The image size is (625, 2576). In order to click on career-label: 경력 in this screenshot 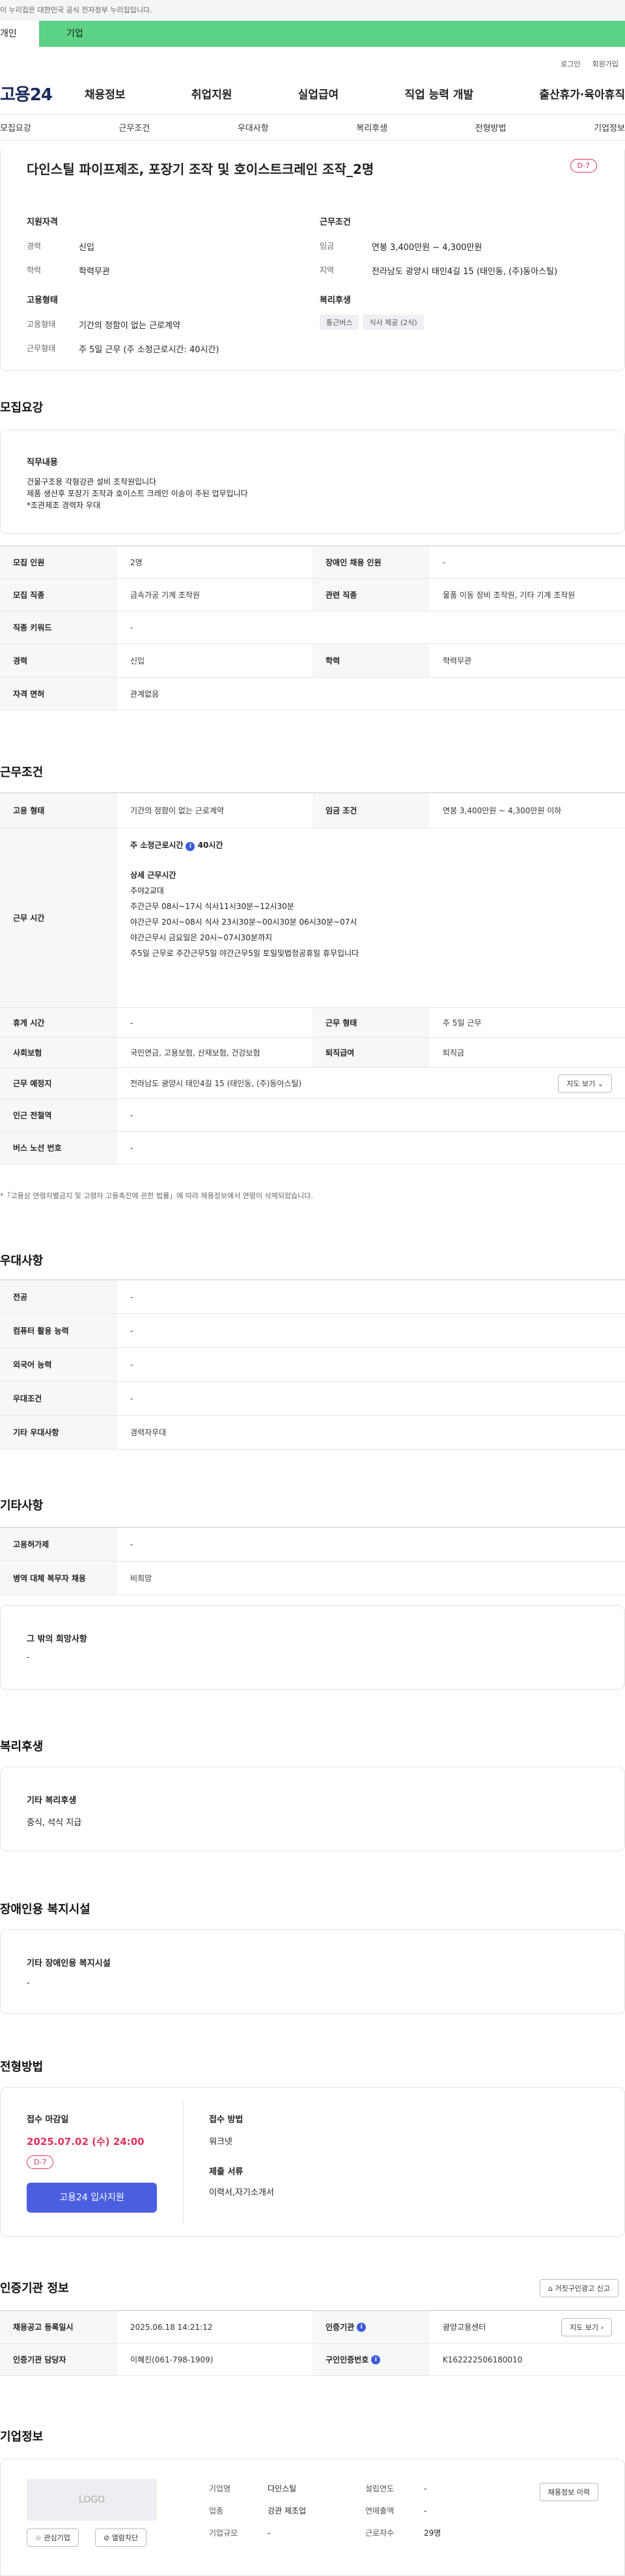, I will do `click(34, 247)`.